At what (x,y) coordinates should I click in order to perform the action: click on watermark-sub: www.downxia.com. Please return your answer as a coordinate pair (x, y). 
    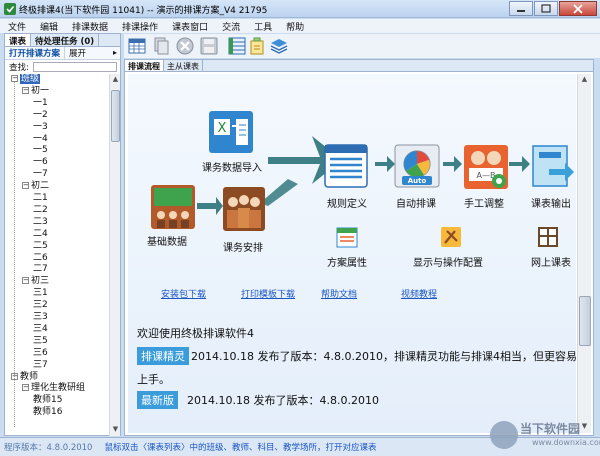
    Looking at the image, I should click on (566, 442).